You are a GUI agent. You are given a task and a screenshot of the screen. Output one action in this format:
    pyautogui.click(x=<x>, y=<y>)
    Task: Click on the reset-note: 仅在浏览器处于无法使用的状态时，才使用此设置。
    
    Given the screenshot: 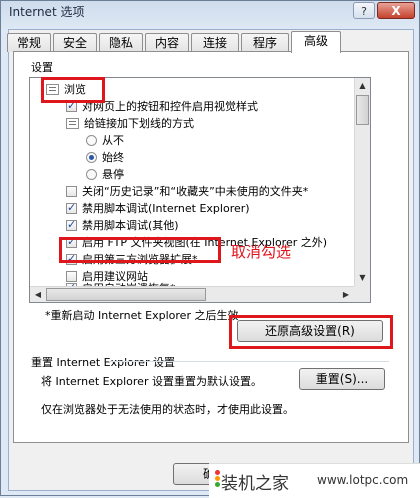 What is the action you would take?
    pyautogui.click(x=167, y=409)
    